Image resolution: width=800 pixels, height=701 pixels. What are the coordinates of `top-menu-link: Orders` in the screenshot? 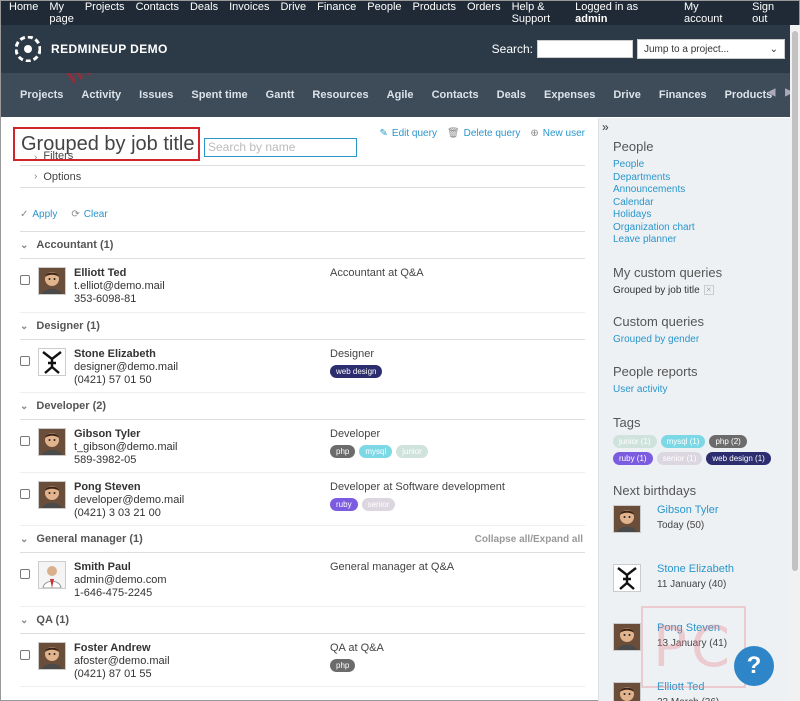 It's located at (484, 13).